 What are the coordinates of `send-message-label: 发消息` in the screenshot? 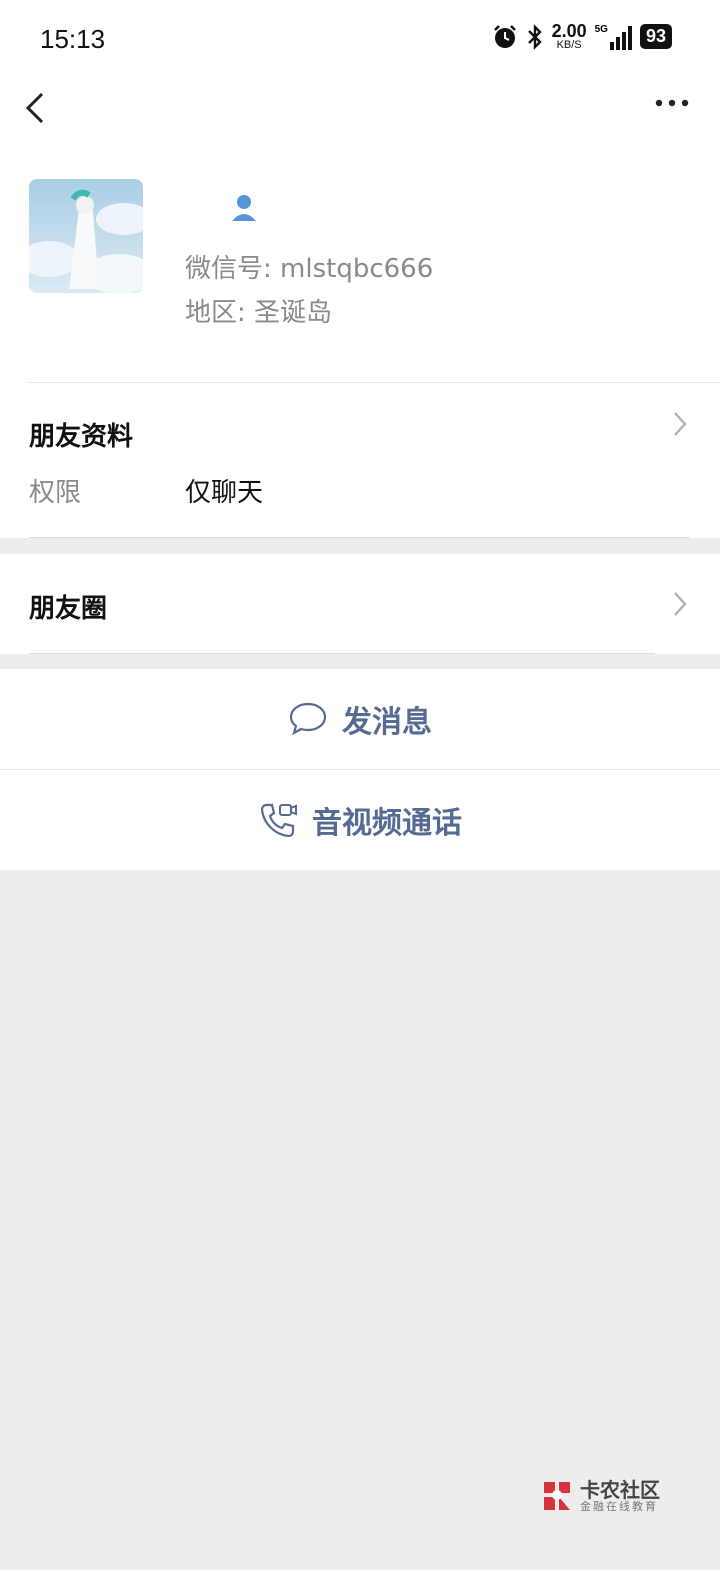 It's located at (387, 722).